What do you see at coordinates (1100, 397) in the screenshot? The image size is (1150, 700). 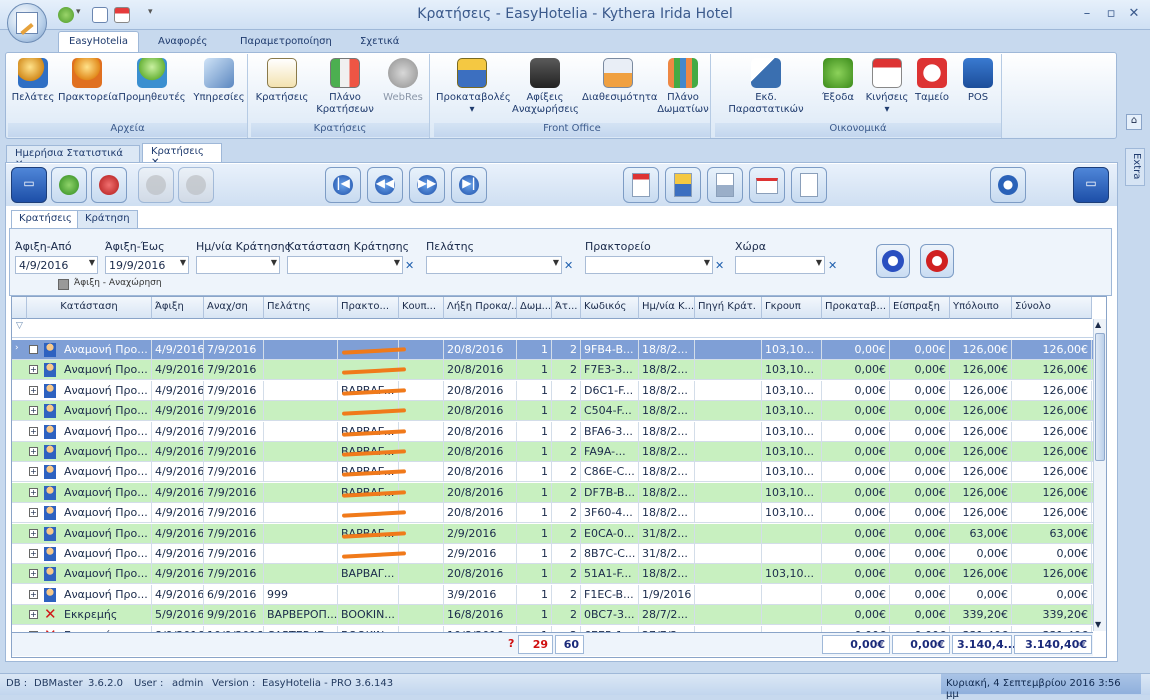 I see `scroll-thumb` at bounding box center [1100, 397].